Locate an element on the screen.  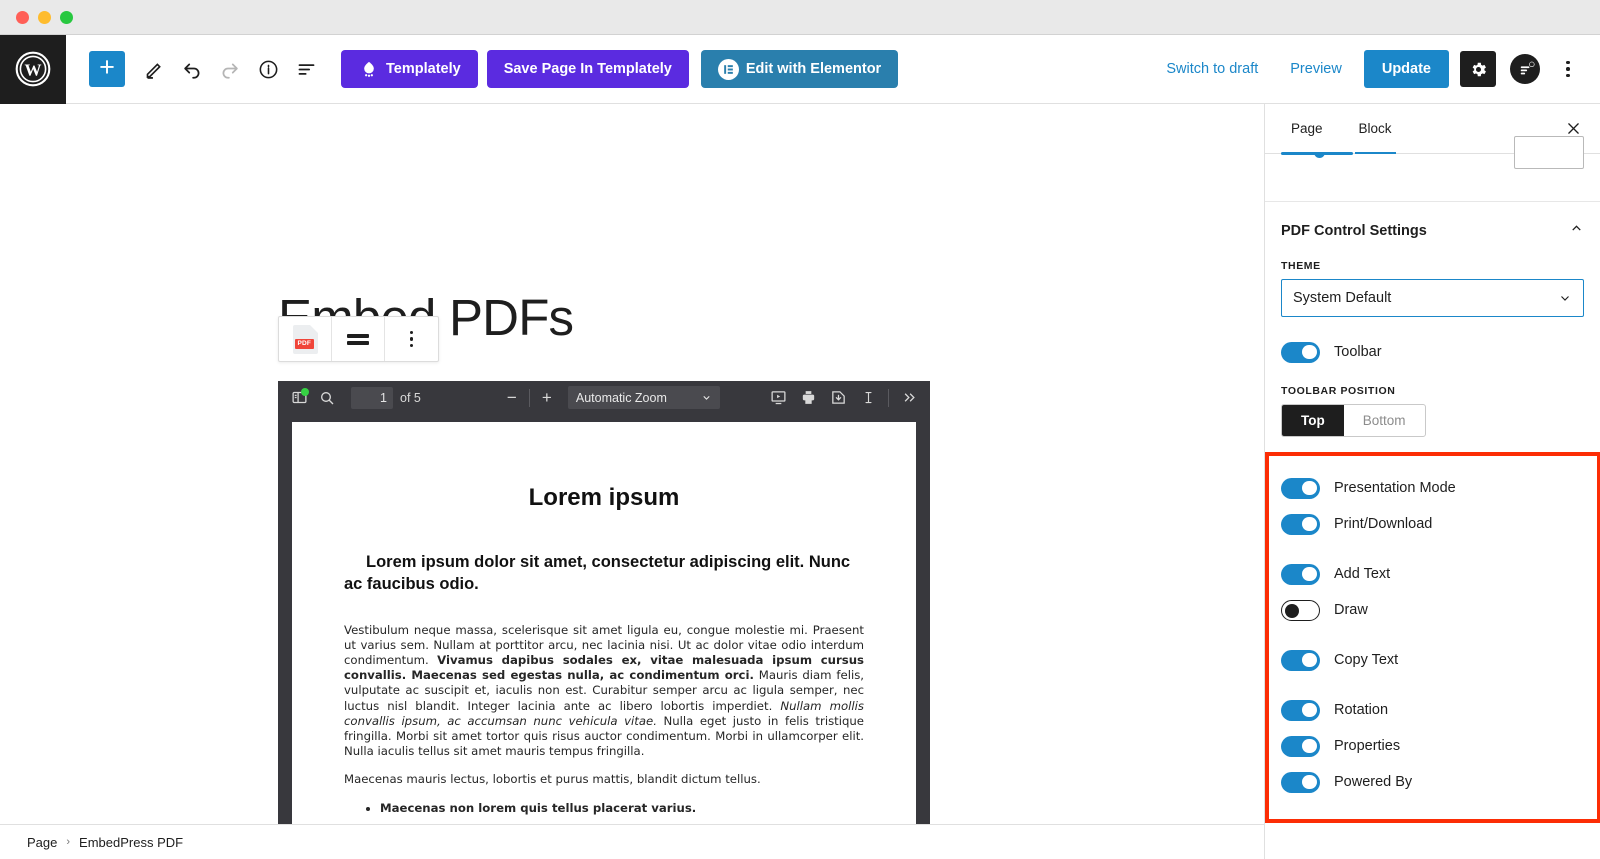
window-minimize-button is located at coordinates (44, 17).